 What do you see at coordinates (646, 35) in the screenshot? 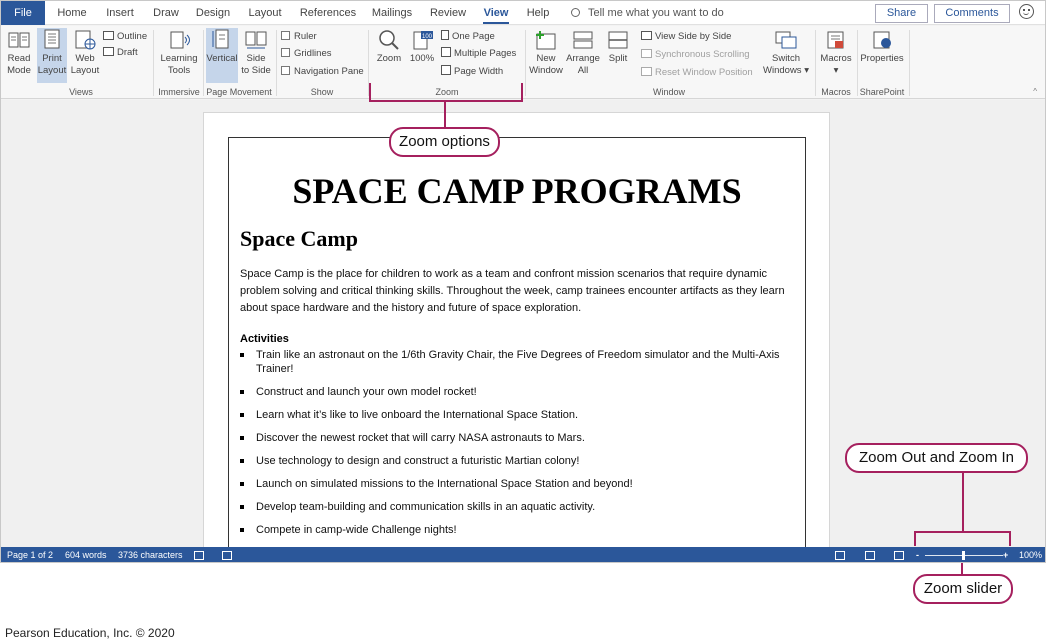
I see `side-by-side-icon` at bounding box center [646, 35].